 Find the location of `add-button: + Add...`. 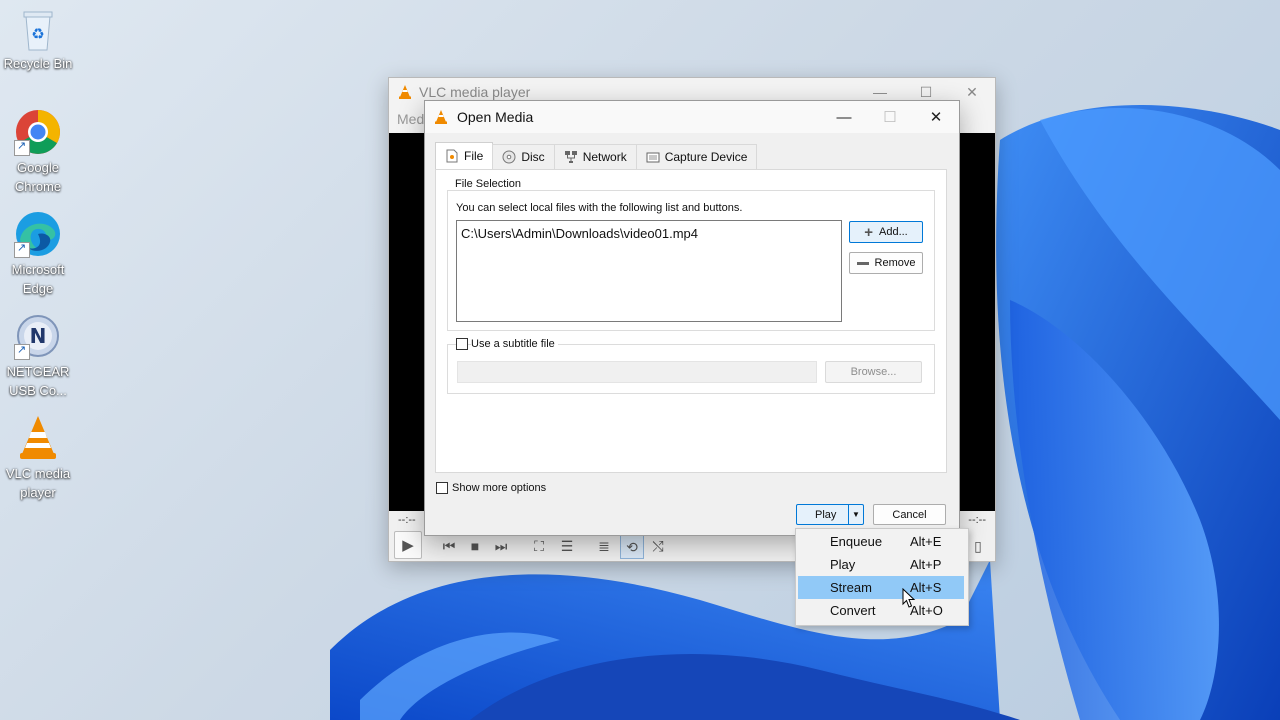

add-button: + Add... is located at coordinates (886, 232).